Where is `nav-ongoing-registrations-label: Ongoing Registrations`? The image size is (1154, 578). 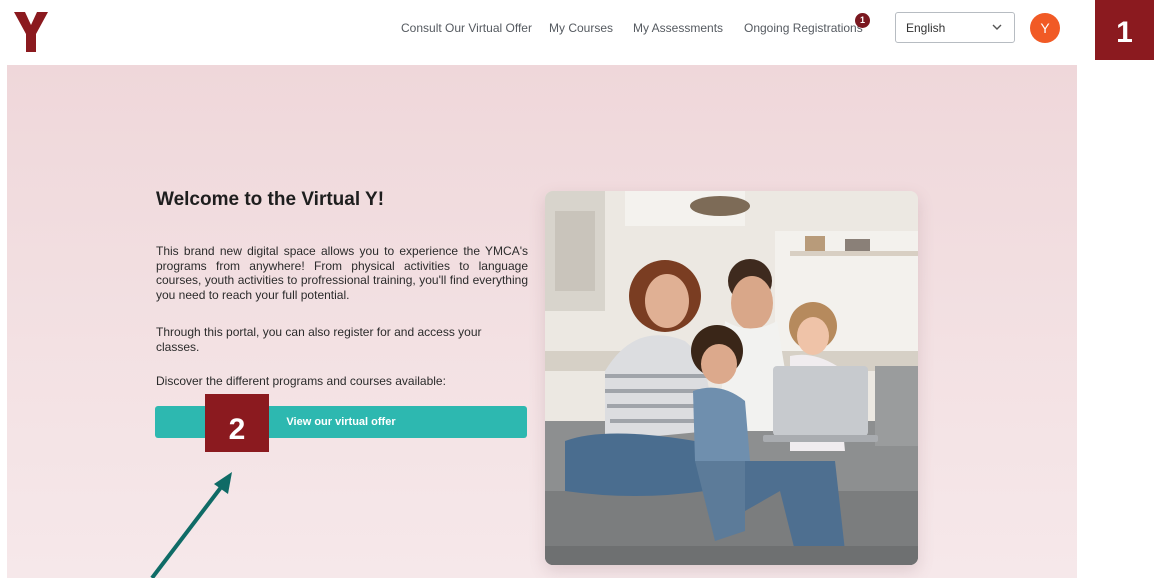
nav-ongoing-registrations-label: Ongoing Registrations is located at coordinates (803, 28).